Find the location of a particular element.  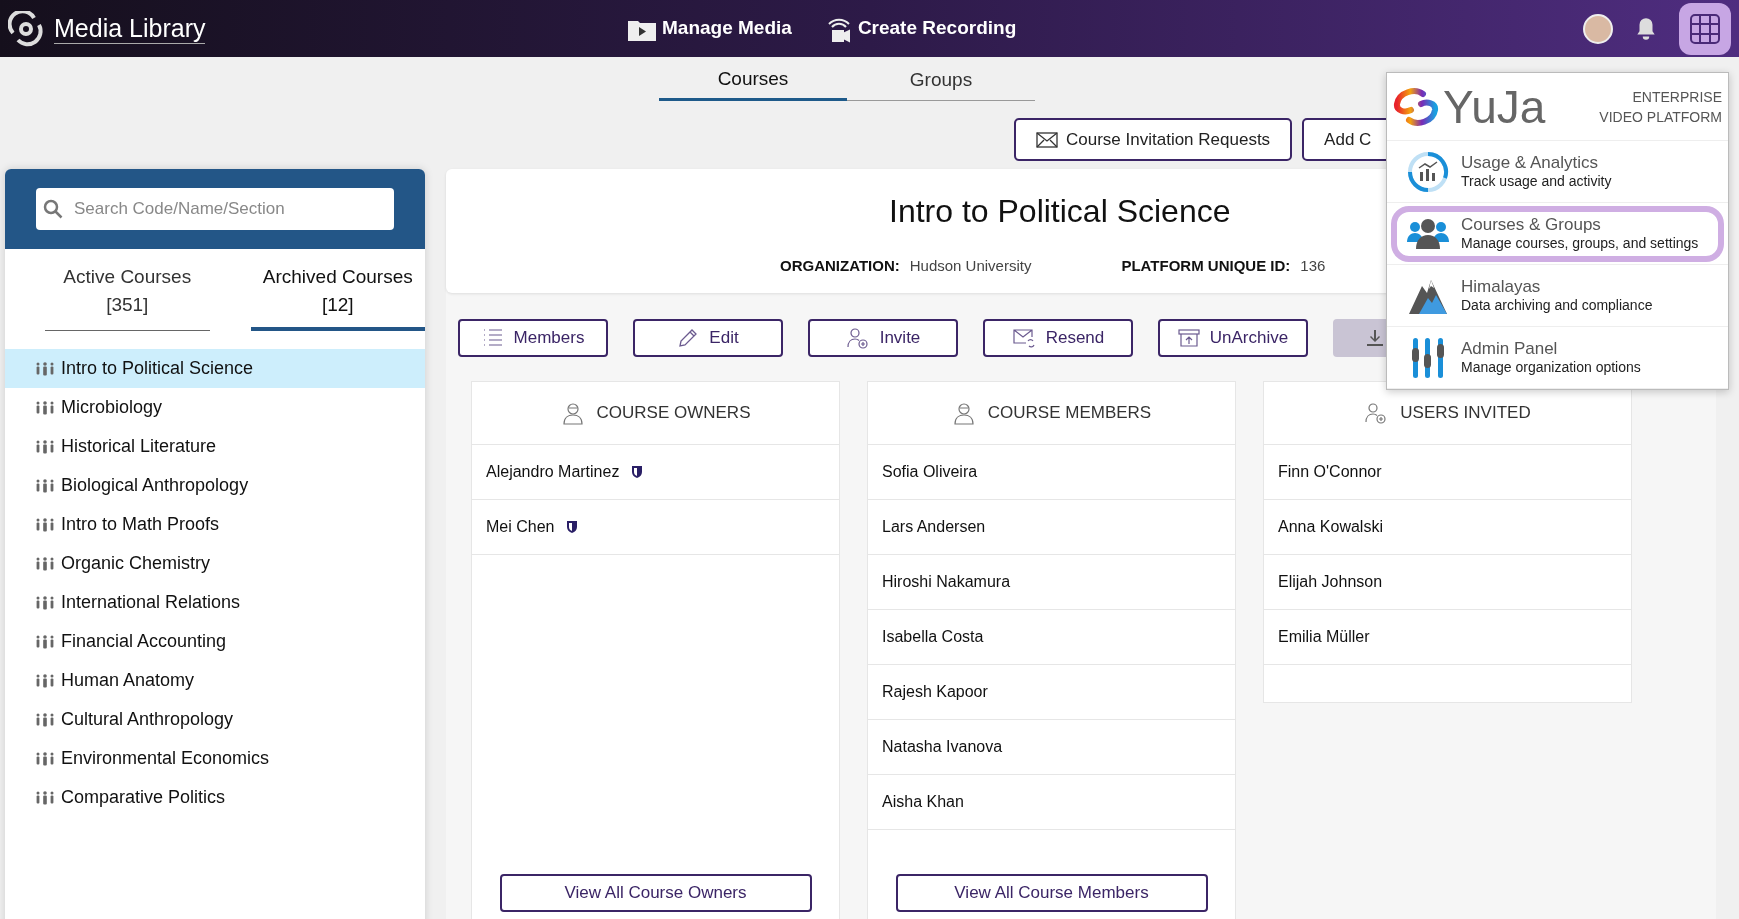

search-icon is located at coordinates (53, 209).